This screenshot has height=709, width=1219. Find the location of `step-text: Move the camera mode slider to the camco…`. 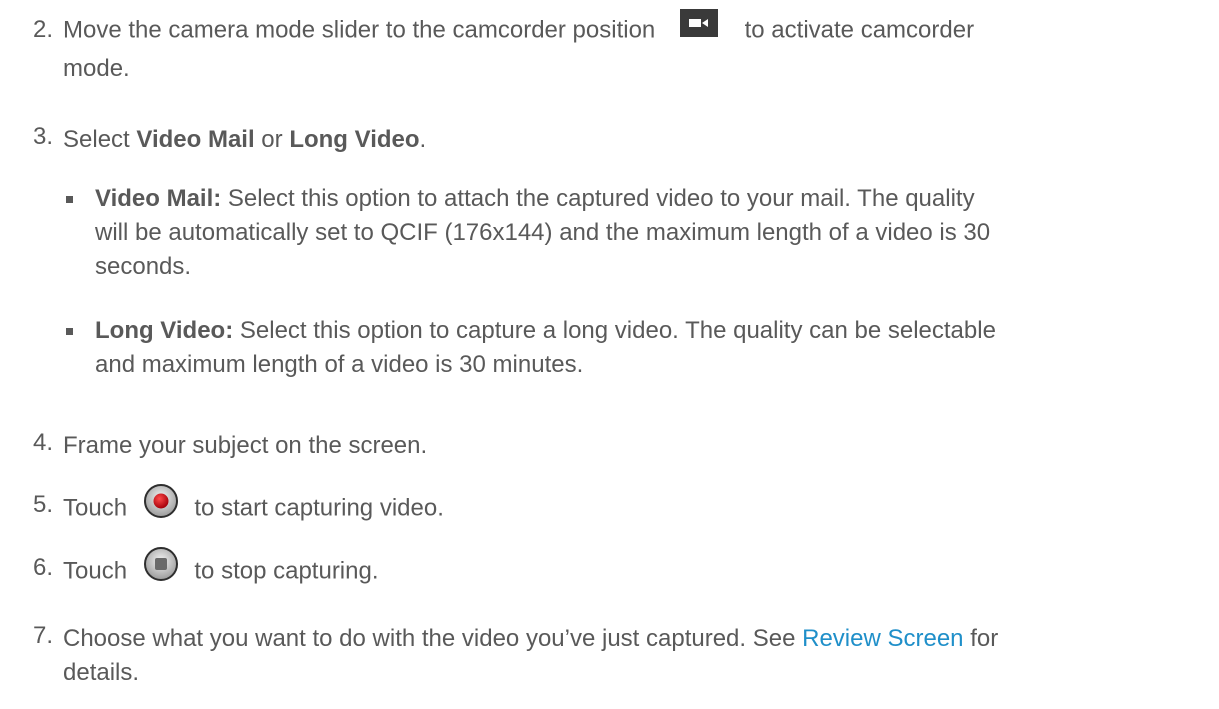

step-text: Move the camera mode slider to the camco… is located at coordinates (359, 30).